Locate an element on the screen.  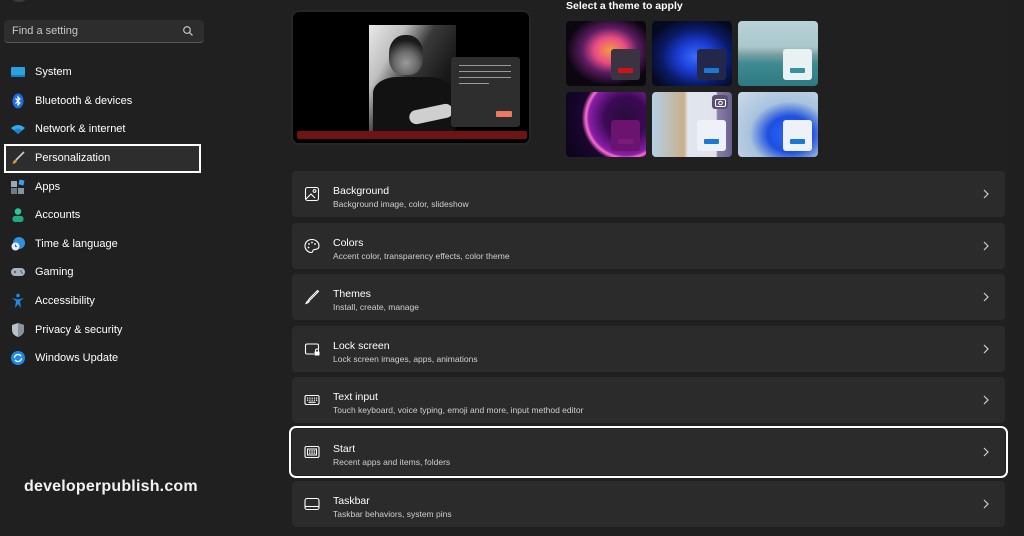
theme-preview is located at coordinates (411, 77).